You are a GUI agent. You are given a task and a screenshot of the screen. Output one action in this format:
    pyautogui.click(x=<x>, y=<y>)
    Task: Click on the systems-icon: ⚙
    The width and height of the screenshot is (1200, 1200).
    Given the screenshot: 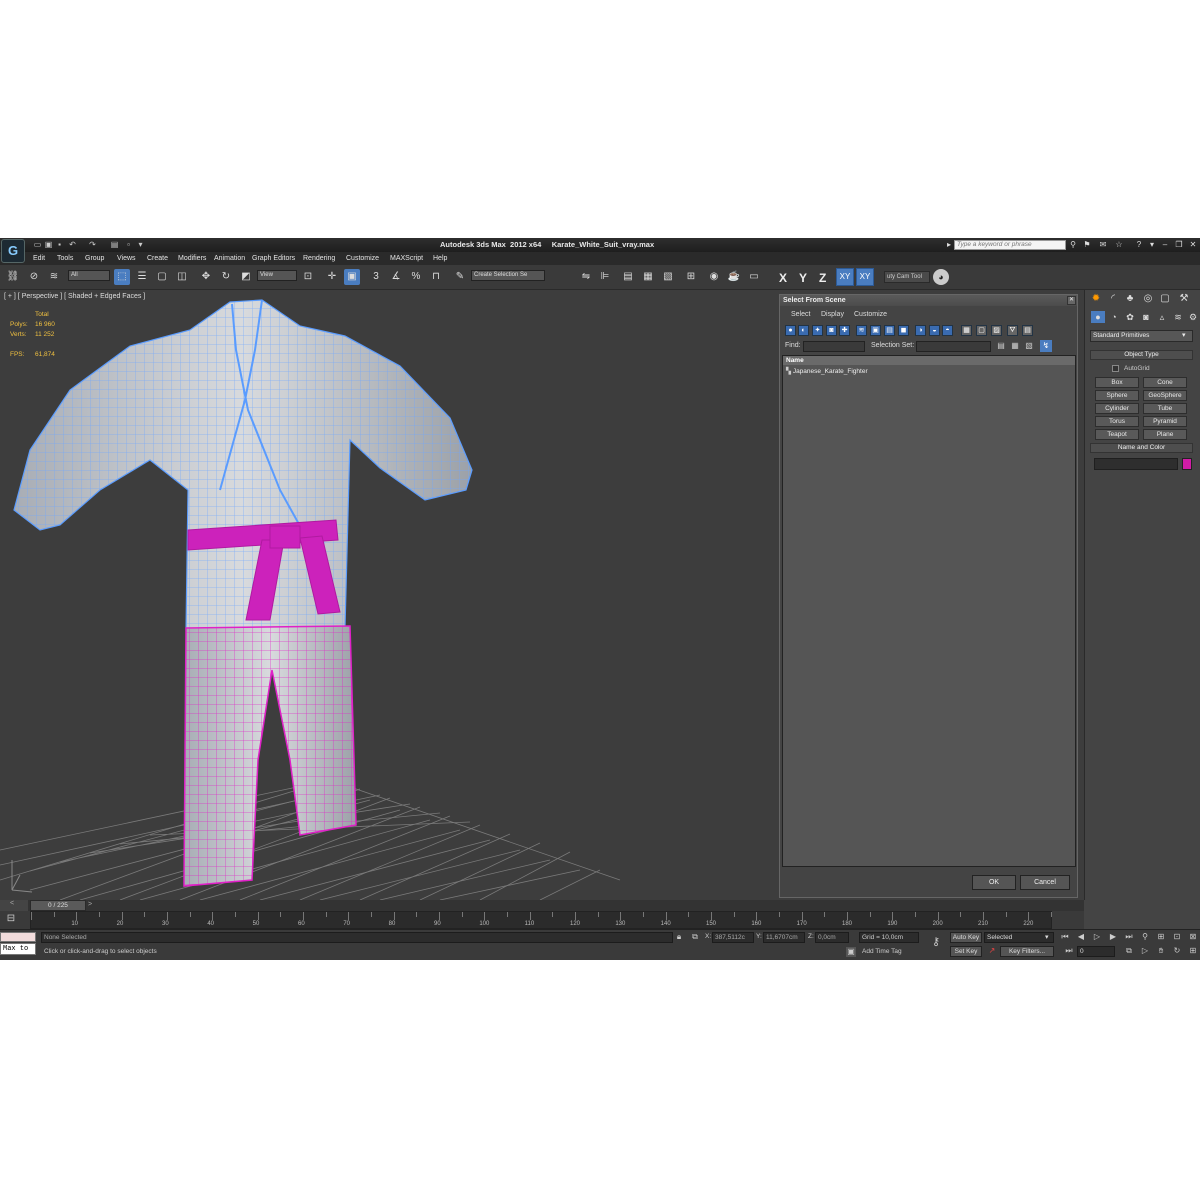 What is the action you would take?
    pyautogui.click(x=1193, y=317)
    